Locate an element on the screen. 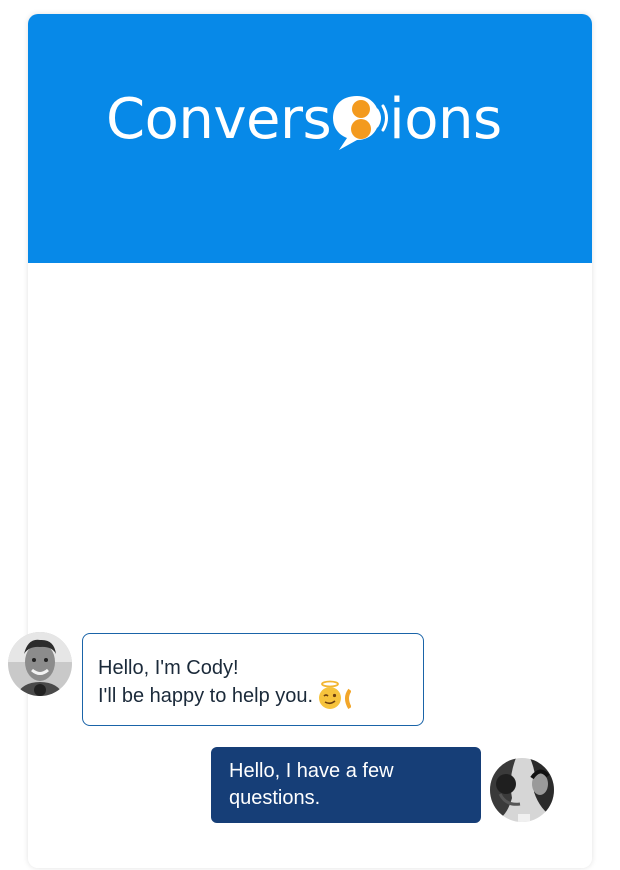 The width and height of the screenshot is (620, 870). brand-logo: Convers ions is located at coordinates (304, 120).